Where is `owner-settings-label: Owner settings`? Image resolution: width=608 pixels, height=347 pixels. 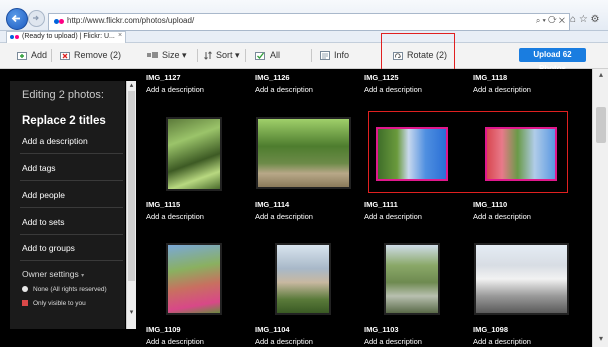
owner-settings-label: Owner settings is located at coordinates (50, 274).